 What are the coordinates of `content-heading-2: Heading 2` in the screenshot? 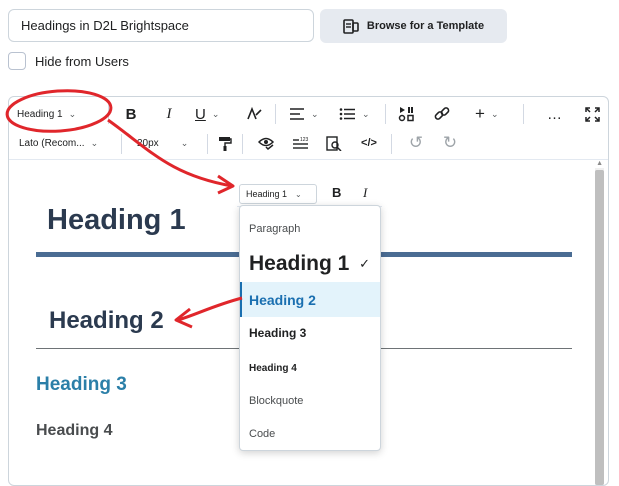 It's located at (106, 320).